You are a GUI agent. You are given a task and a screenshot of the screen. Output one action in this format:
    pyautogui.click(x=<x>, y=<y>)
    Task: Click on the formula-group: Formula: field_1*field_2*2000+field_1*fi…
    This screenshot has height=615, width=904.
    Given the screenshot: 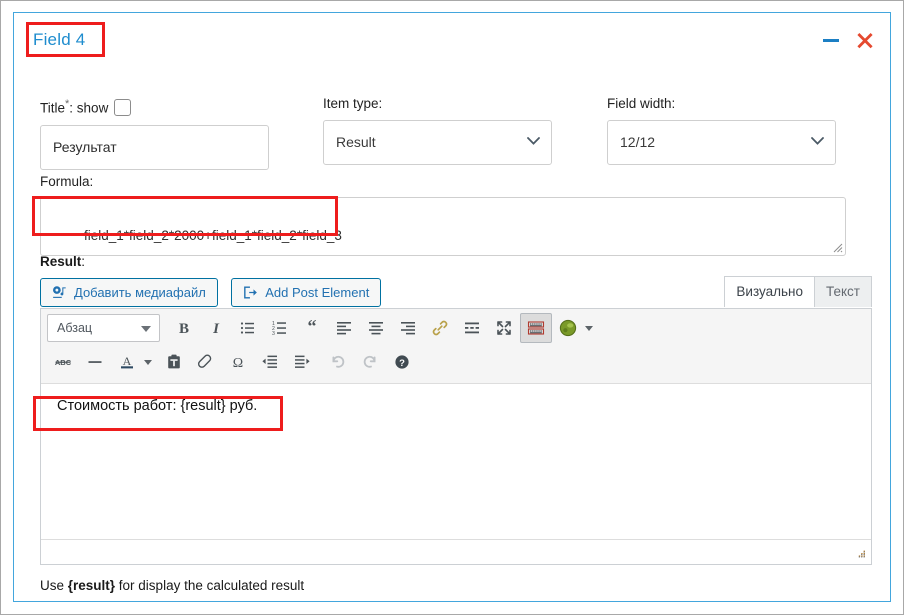 What is the action you would take?
    pyautogui.click(x=443, y=214)
    